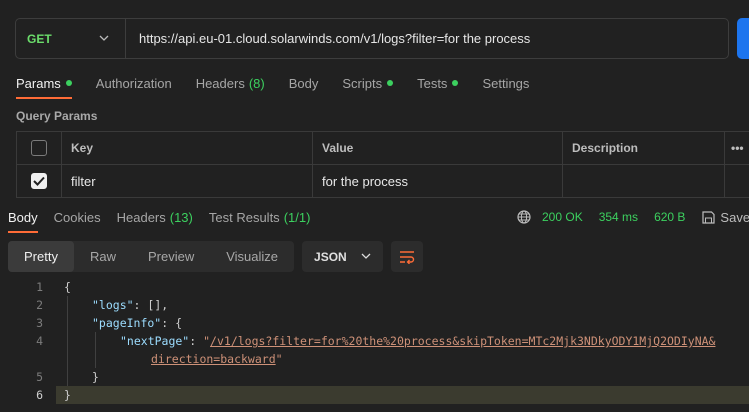 Image resolution: width=749 pixels, height=412 pixels. What do you see at coordinates (39, 181) in the screenshot?
I see `row-checkbox` at bounding box center [39, 181].